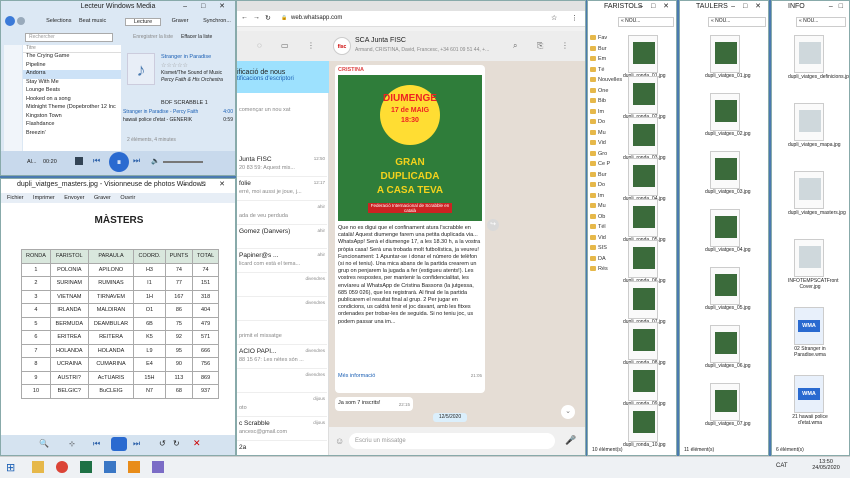 The height and width of the screenshot is (478, 850). I want to click on language-indicator: CAT, so click(782, 466).